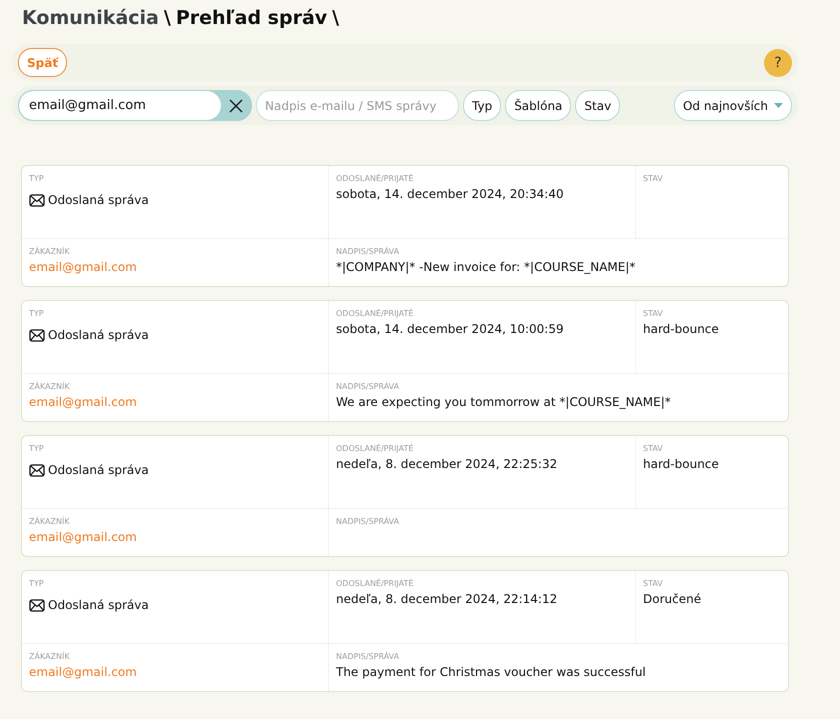 The image size is (840, 719). I want to click on message-subject: We are expecting you tommorrow at *|COURSE_NAME|*, so click(503, 402).